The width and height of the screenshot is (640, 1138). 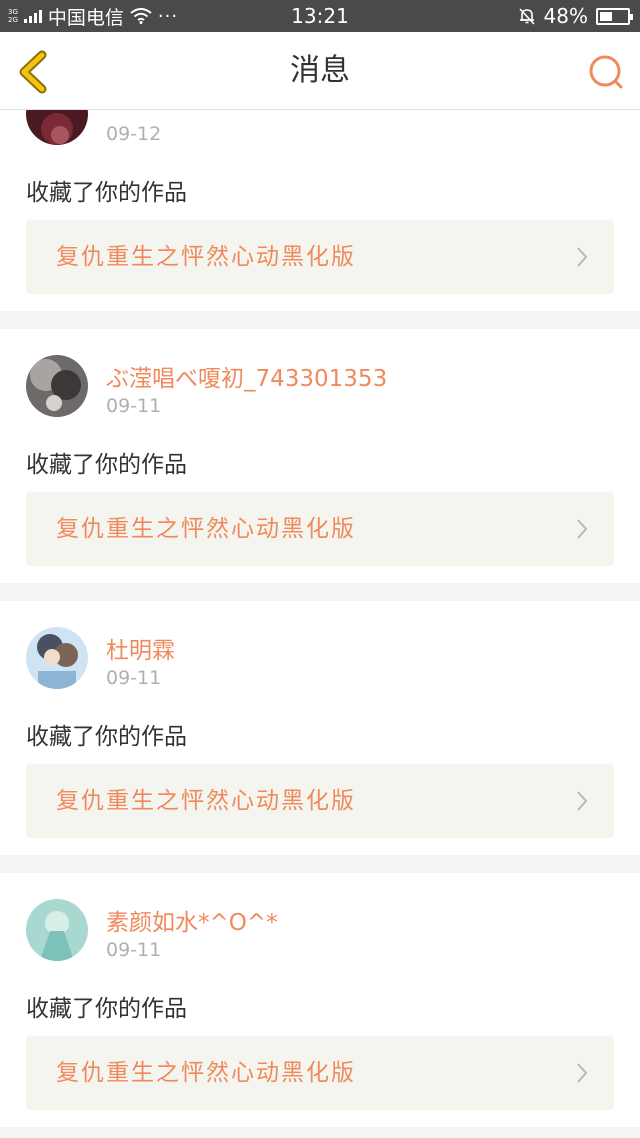 I want to click on battery-level-fill, so click(x=606, y=16).